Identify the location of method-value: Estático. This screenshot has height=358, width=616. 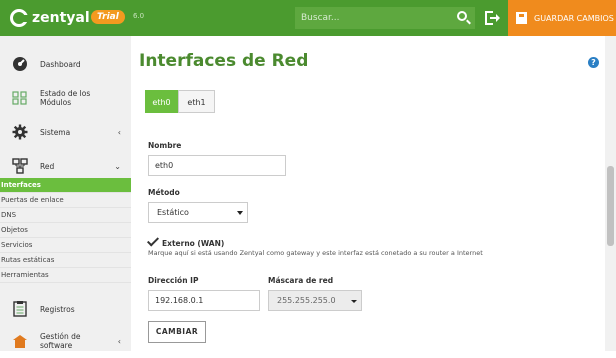
(173, 212).